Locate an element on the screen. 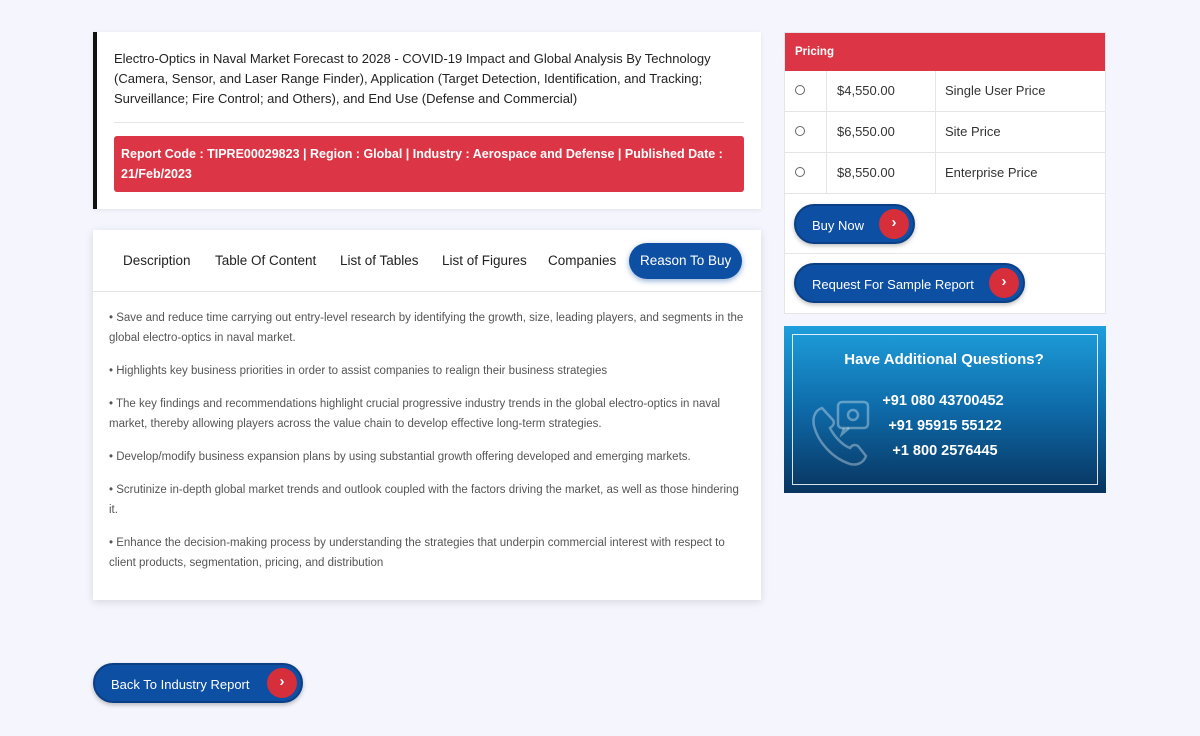 The height and width of the screenshot is (736, 1200). price-option-single-user: $4,550.00 Single User Price is located at coordinates (945, 91).